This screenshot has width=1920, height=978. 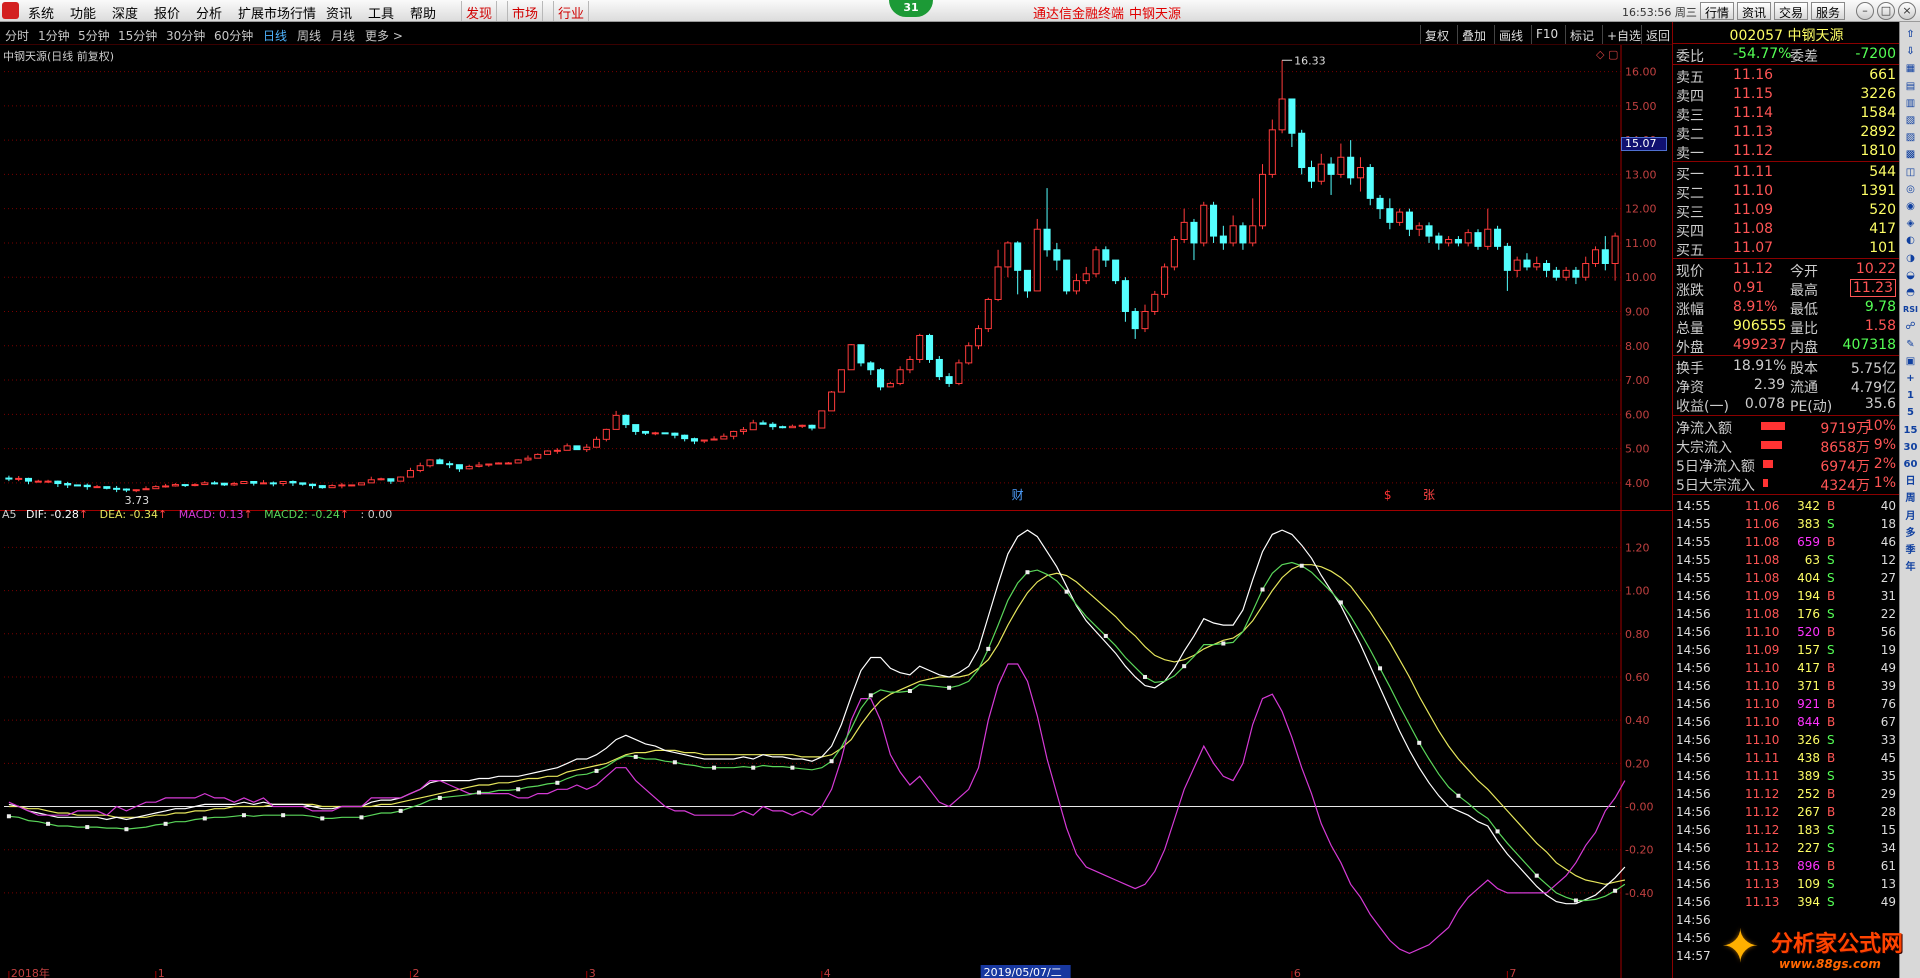 What do you see at coordinates (1786, 506) in the screenshot?
I see `tick-row: 14:55 11.06 342 B 40` at bounding box center [1786, 506].